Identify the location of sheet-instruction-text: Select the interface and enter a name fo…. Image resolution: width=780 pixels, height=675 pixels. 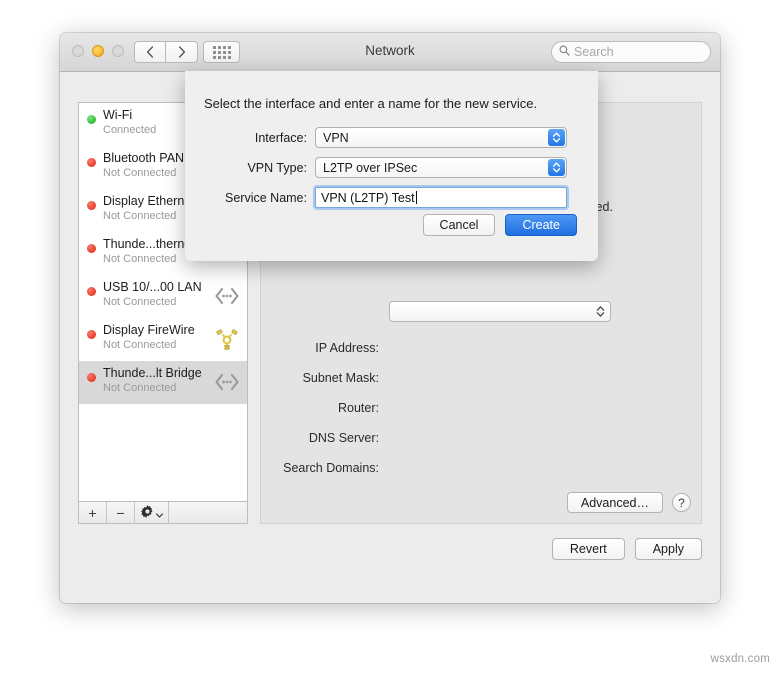
(371, 103).